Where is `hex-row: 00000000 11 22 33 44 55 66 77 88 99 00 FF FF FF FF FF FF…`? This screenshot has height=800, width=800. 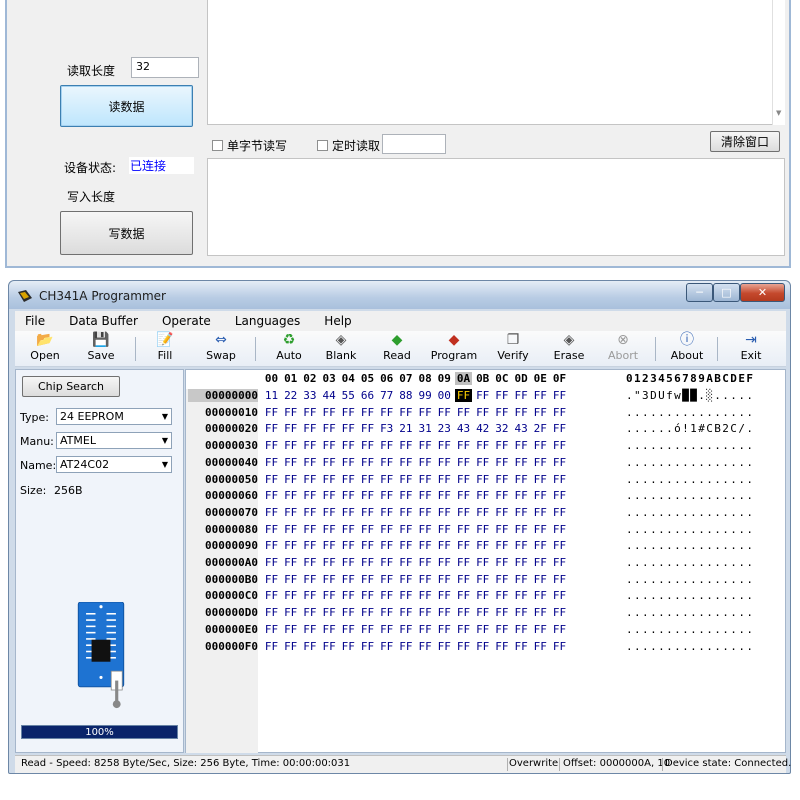 hex-row: 00000000 11 22 33 44 55 66 77 88 99 00 FF FF FF FF FF FF… is located at coordinates (486, 397).